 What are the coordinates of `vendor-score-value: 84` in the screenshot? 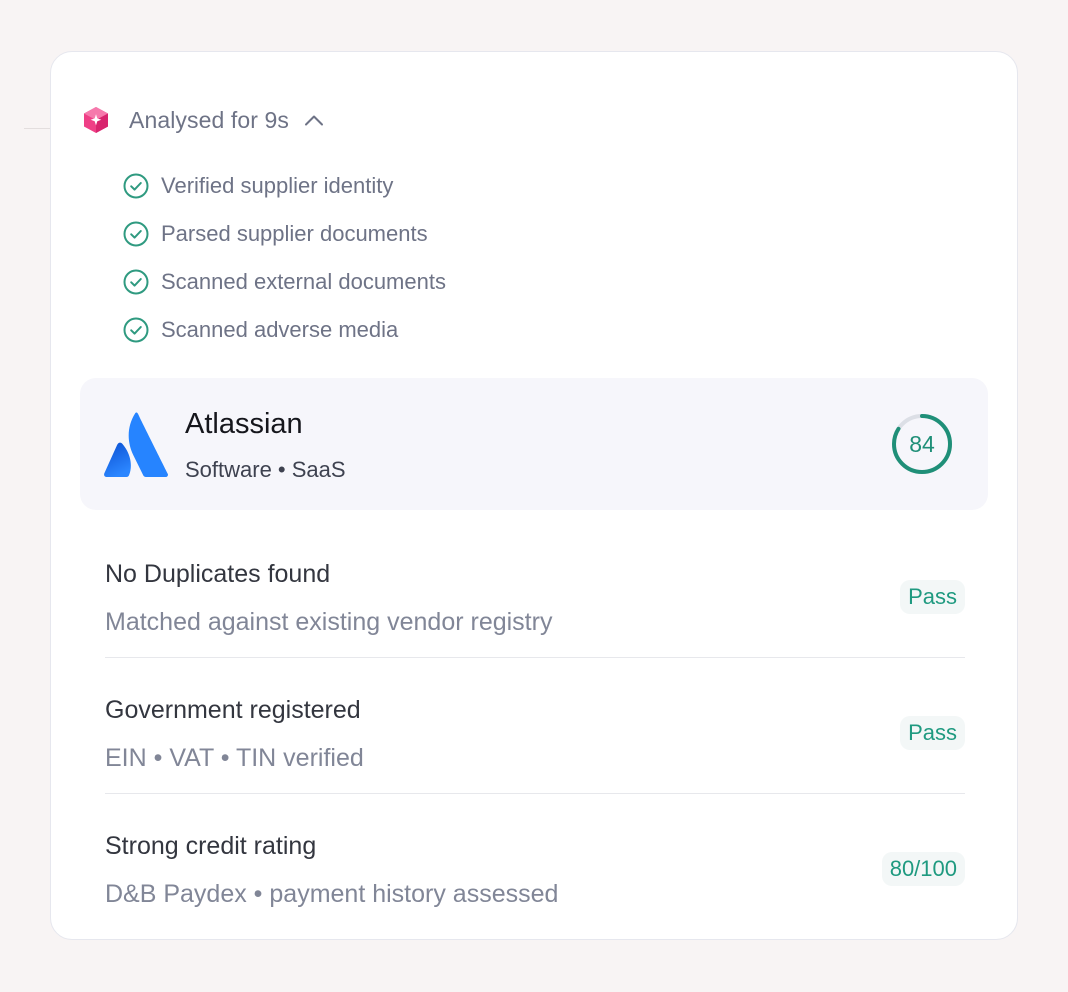 It's located at (922, 444).